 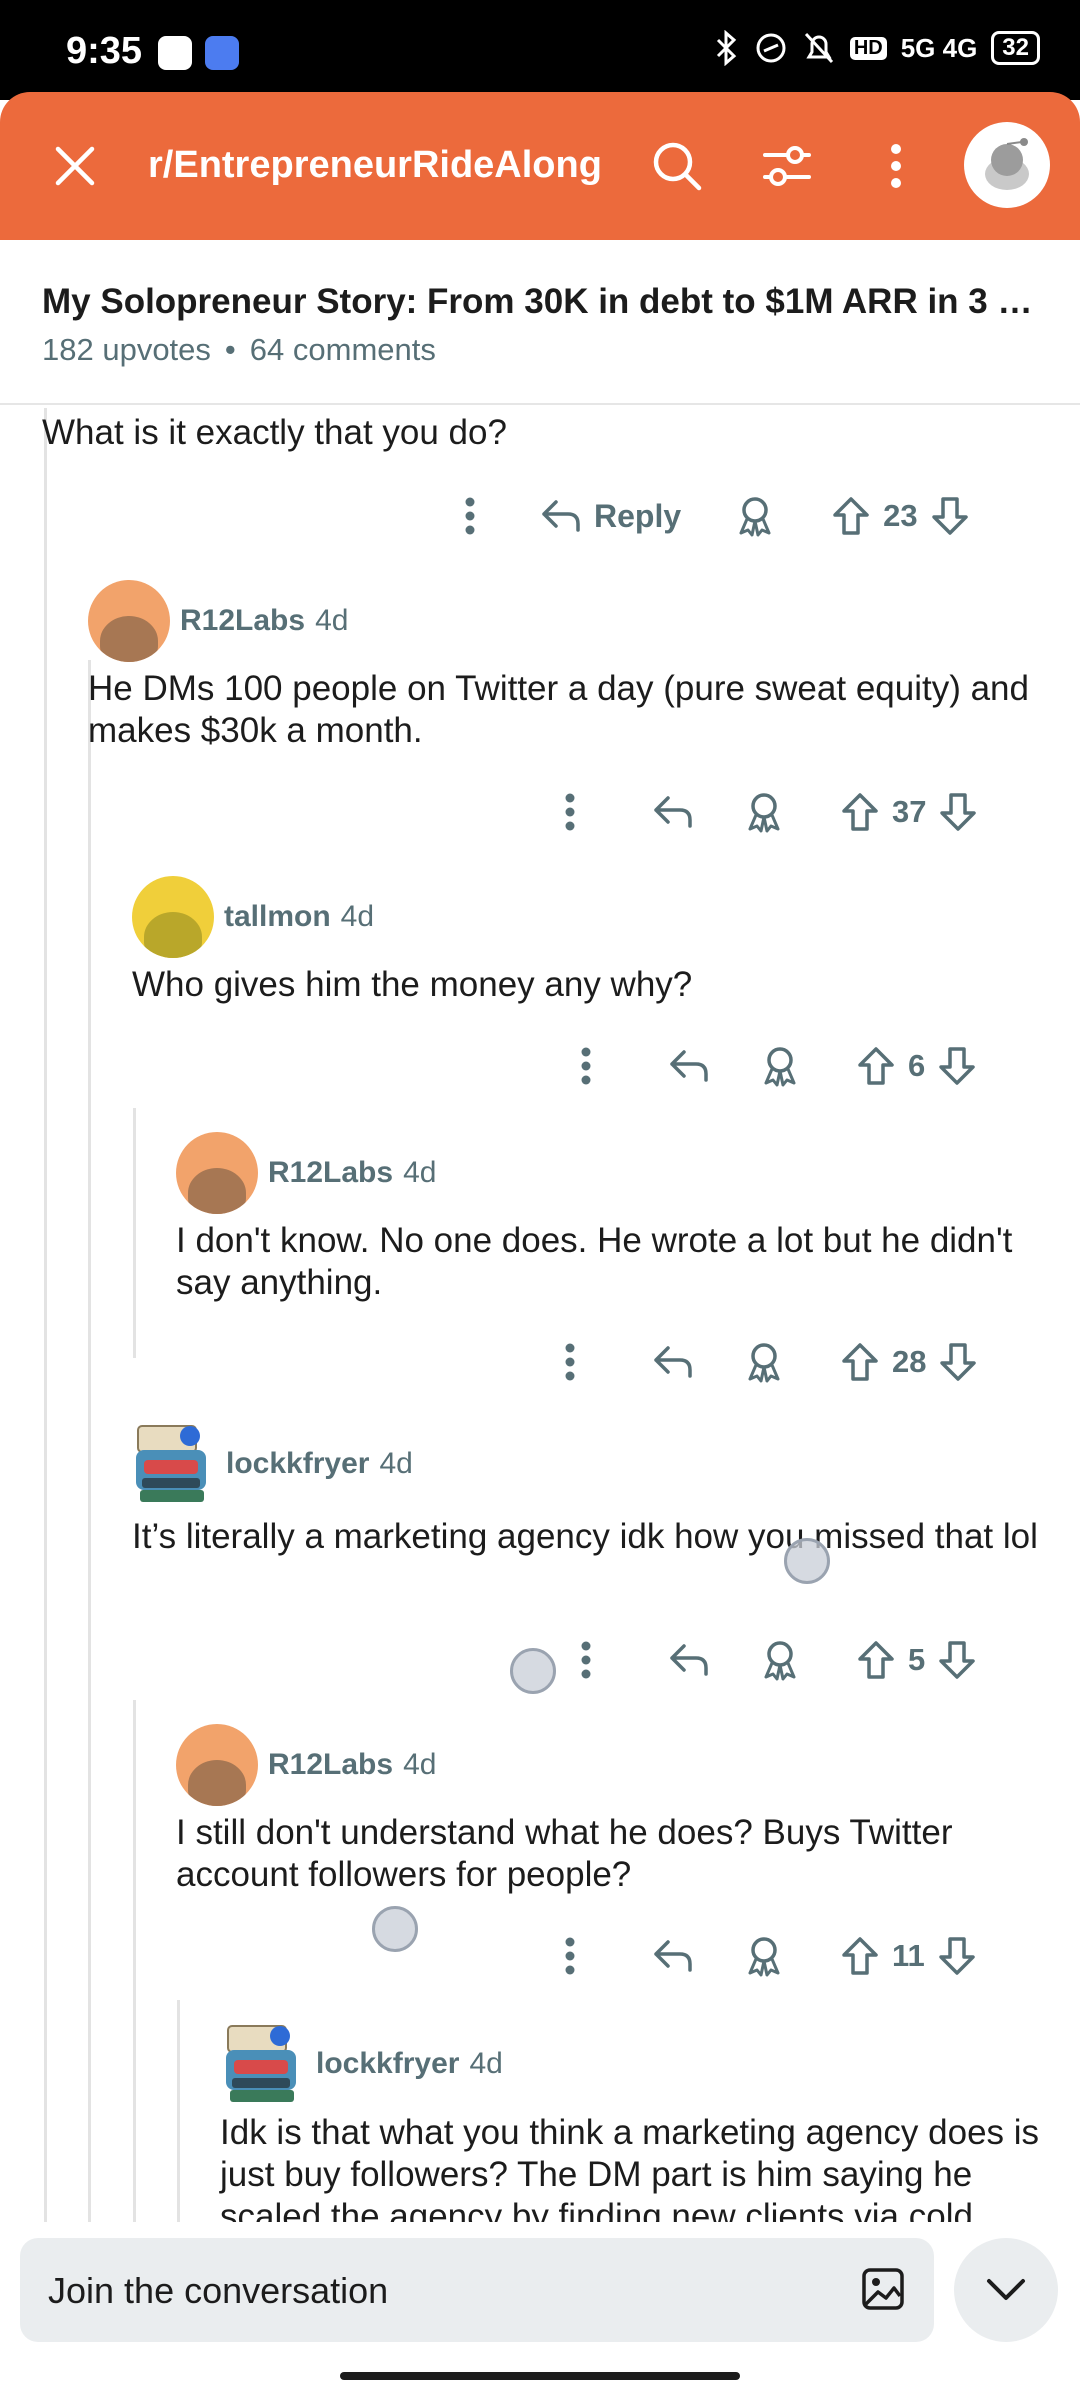 What do you see at coordinates (917, 1659) in the screenshot?
I see `vote-count: 5` at bounding box center [917, 1659].